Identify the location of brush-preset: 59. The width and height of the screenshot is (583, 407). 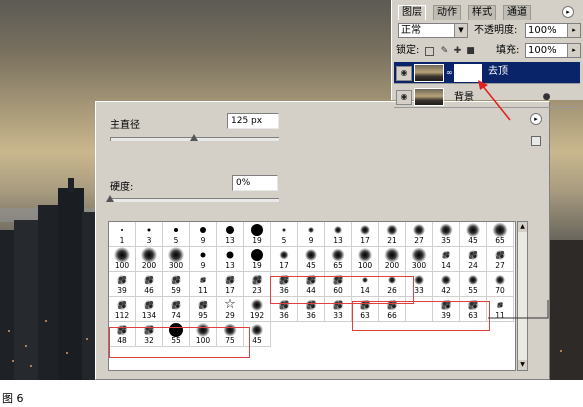
(176, 284).